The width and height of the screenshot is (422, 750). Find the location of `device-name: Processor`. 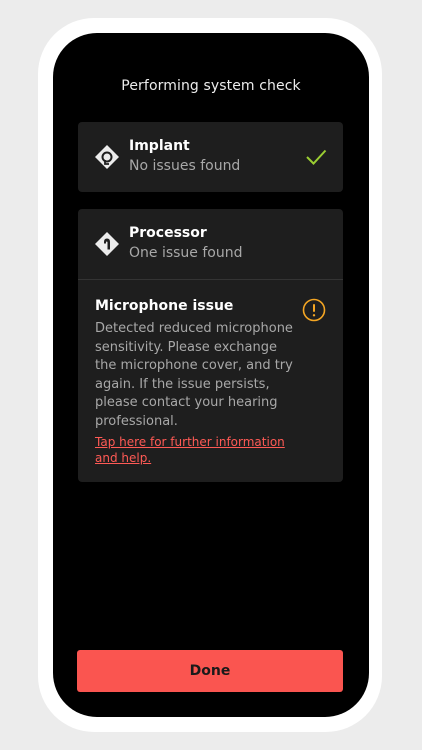

device-name: Processor is located at coordinates (168, 233).